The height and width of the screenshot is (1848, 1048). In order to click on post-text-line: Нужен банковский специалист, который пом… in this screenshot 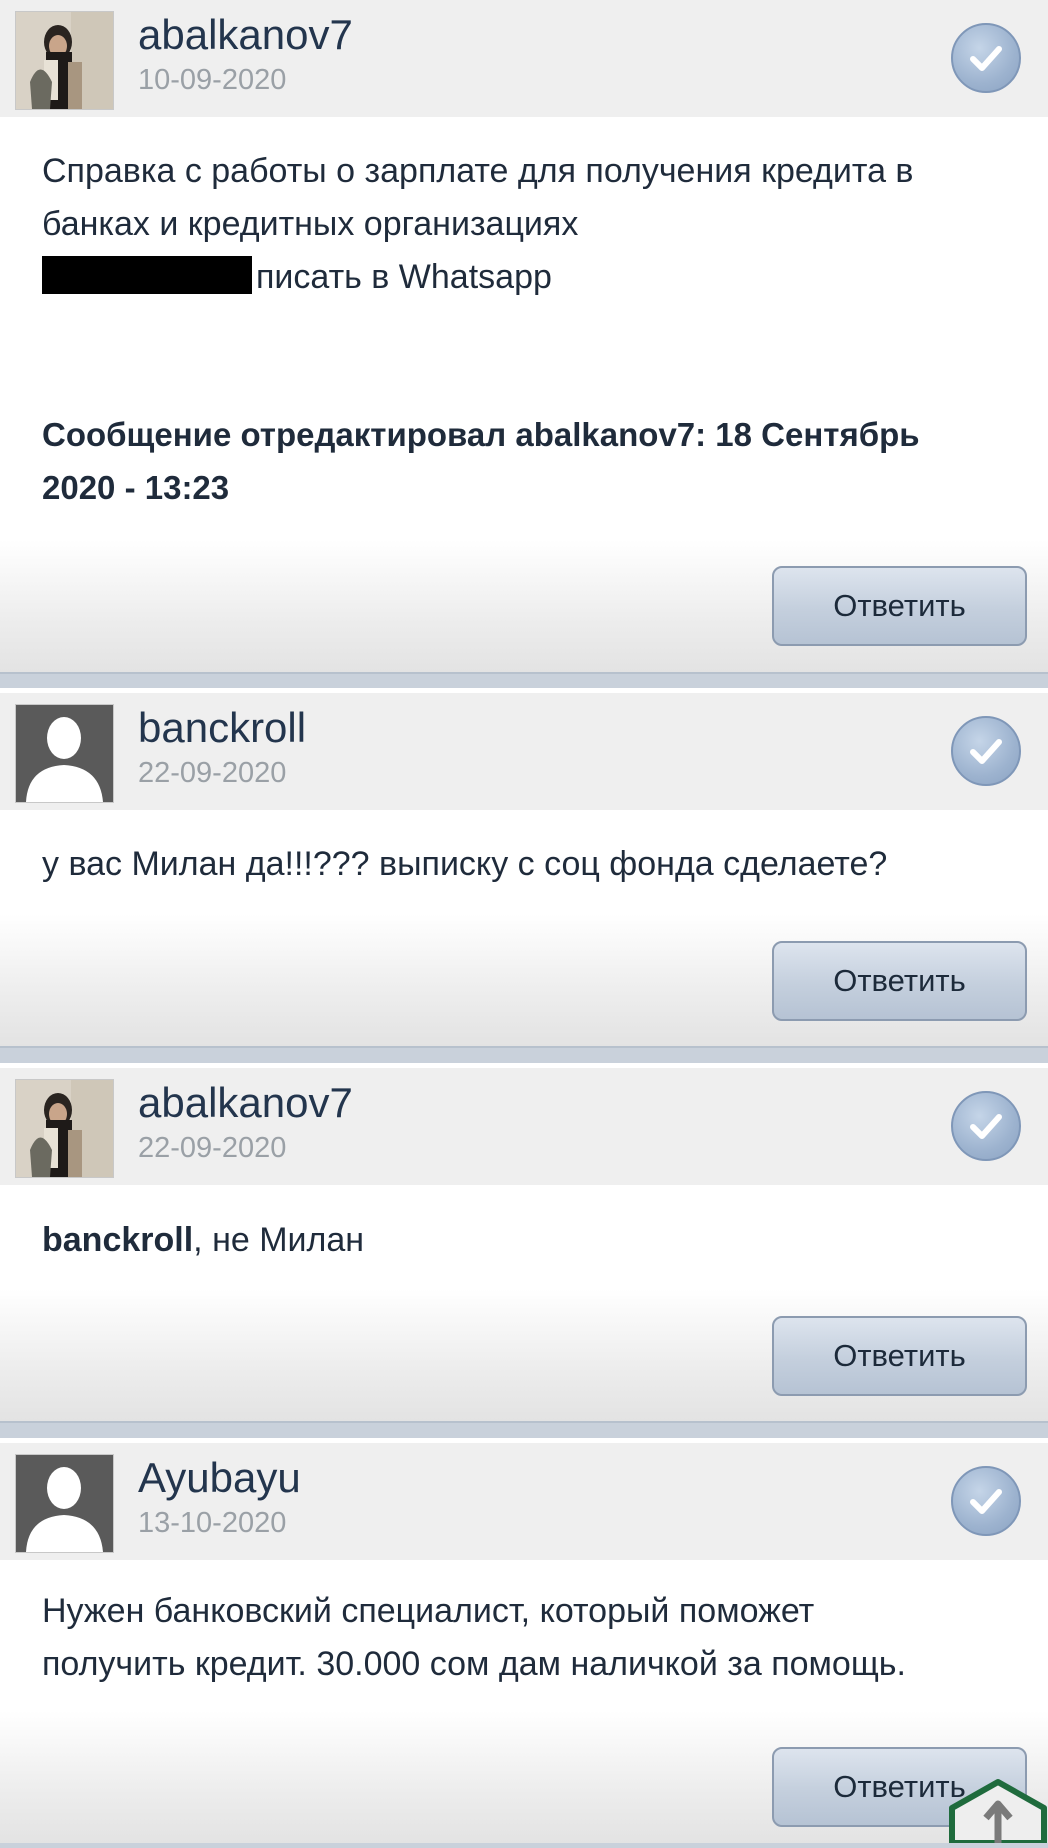, I will do `click(428, 1611)`.